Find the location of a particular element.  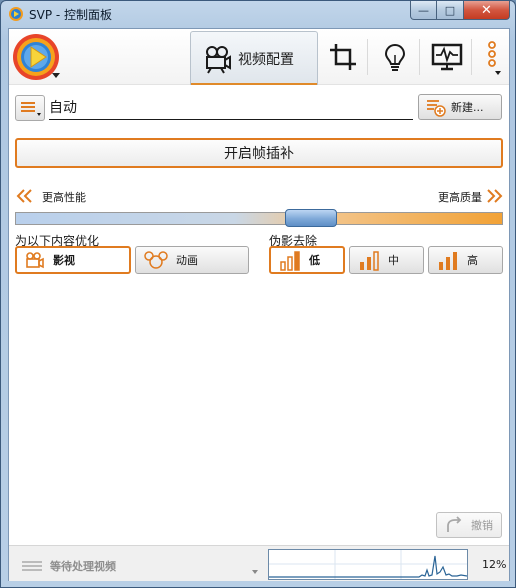

artifact-low-label: 低 is located at coordinates (314, 260).